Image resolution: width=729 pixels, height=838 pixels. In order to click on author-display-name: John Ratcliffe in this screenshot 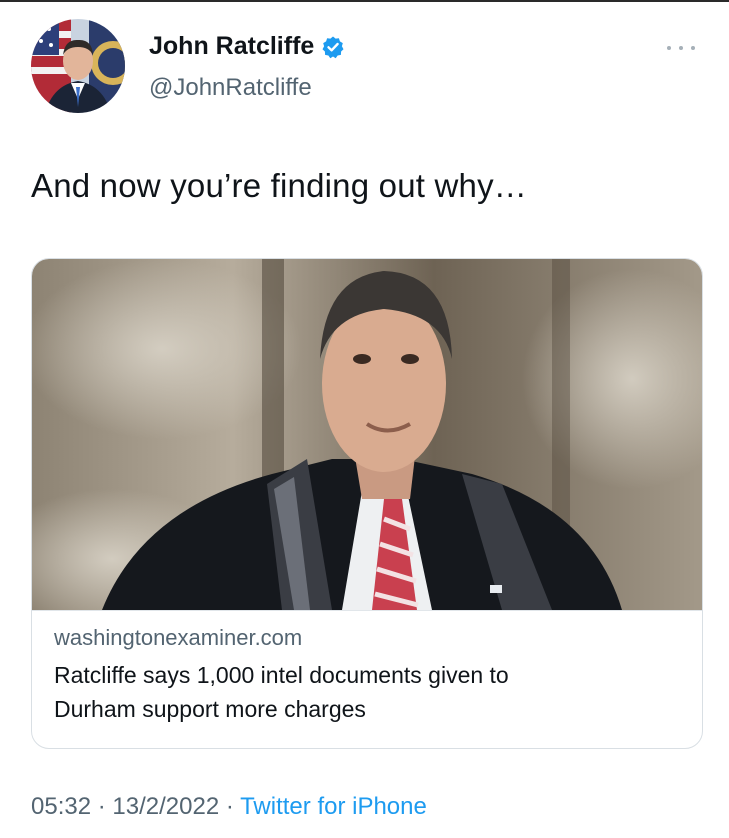, I will do `click(231, 46)`.